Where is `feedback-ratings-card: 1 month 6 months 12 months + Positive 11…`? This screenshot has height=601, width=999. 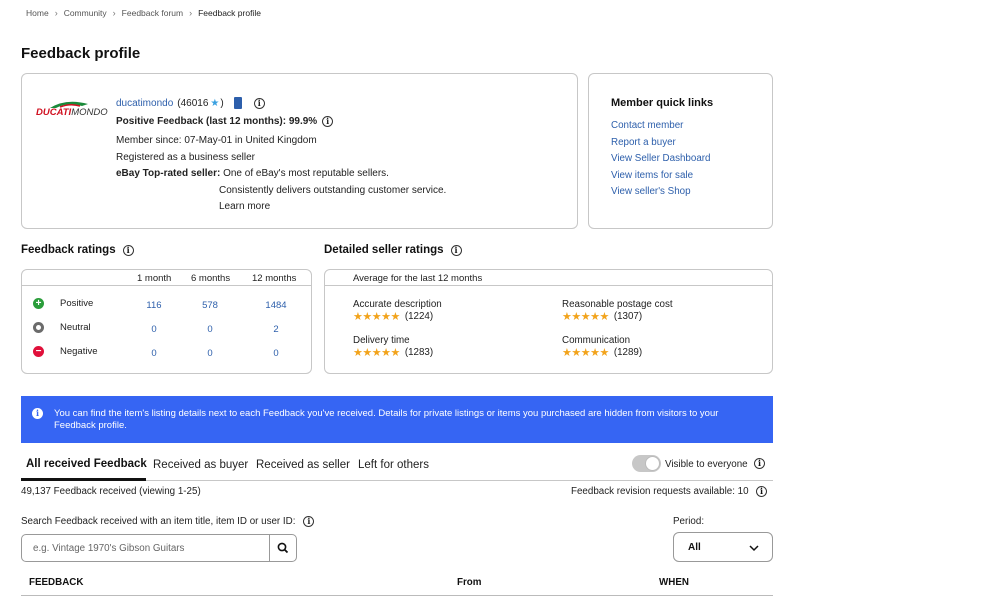
feedback-ratings-card: 1 month 6 months 12 months + Positive 11… is located at coordinates (166, 321).